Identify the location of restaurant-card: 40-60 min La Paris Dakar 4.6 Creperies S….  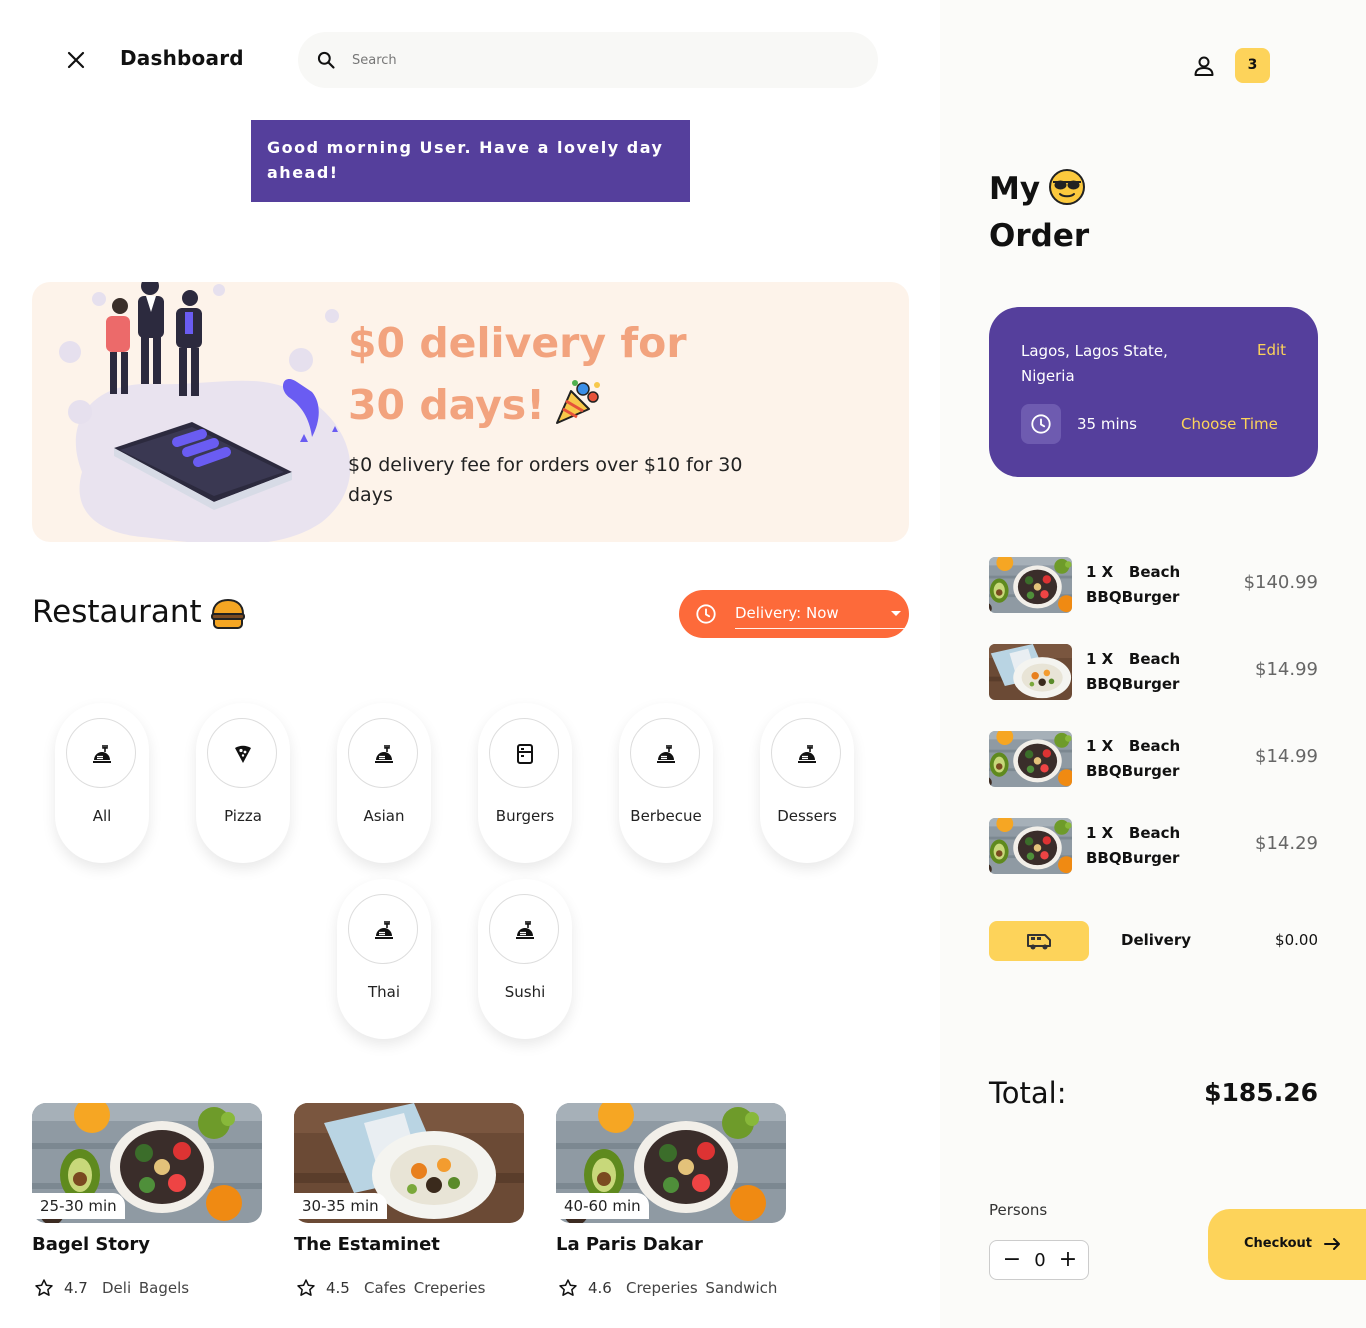
(681, 1208).